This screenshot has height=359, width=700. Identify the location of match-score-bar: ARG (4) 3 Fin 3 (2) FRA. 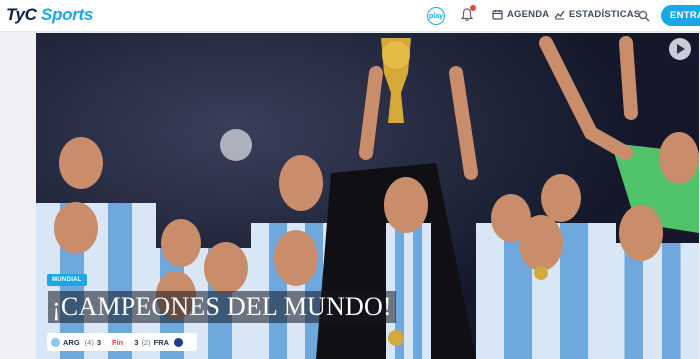
(122, 342).